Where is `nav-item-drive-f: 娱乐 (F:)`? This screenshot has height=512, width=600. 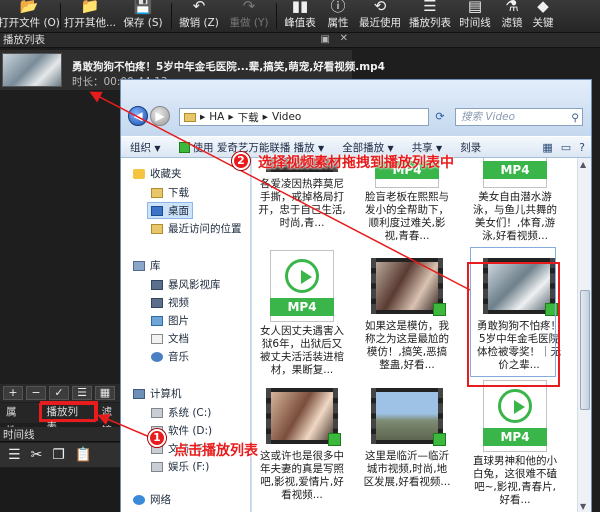
nav-item-drive-f: 娱乐 (F:) is located at coordinates (180, 466).